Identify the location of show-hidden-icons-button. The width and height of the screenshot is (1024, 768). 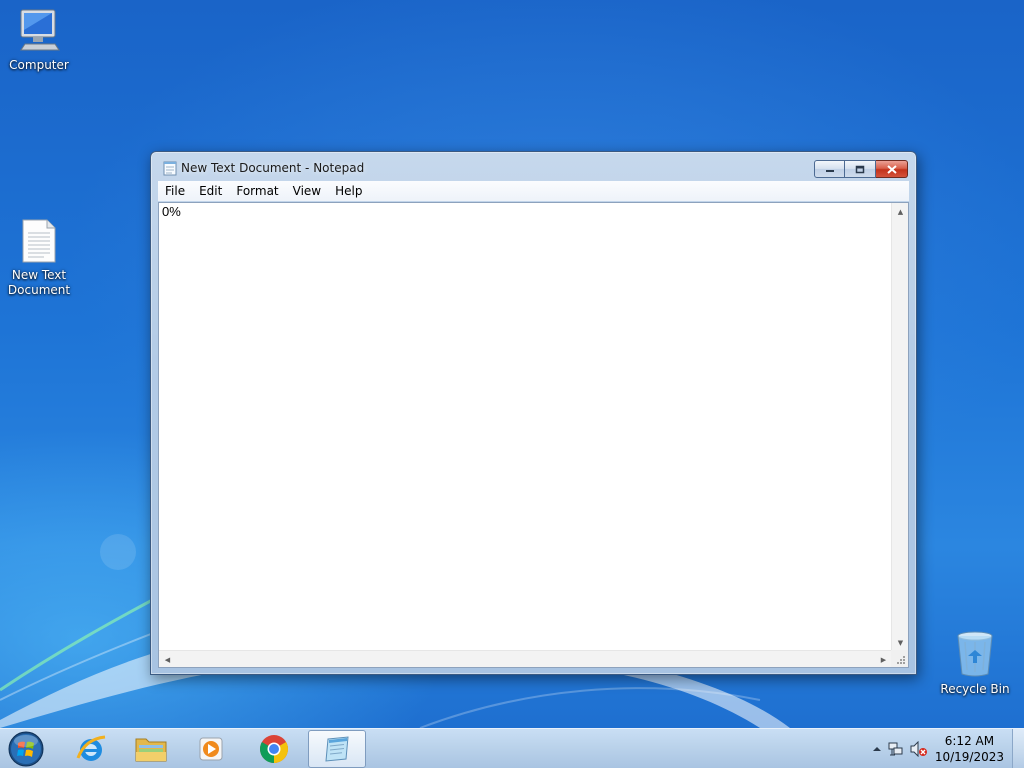
(877, 750).